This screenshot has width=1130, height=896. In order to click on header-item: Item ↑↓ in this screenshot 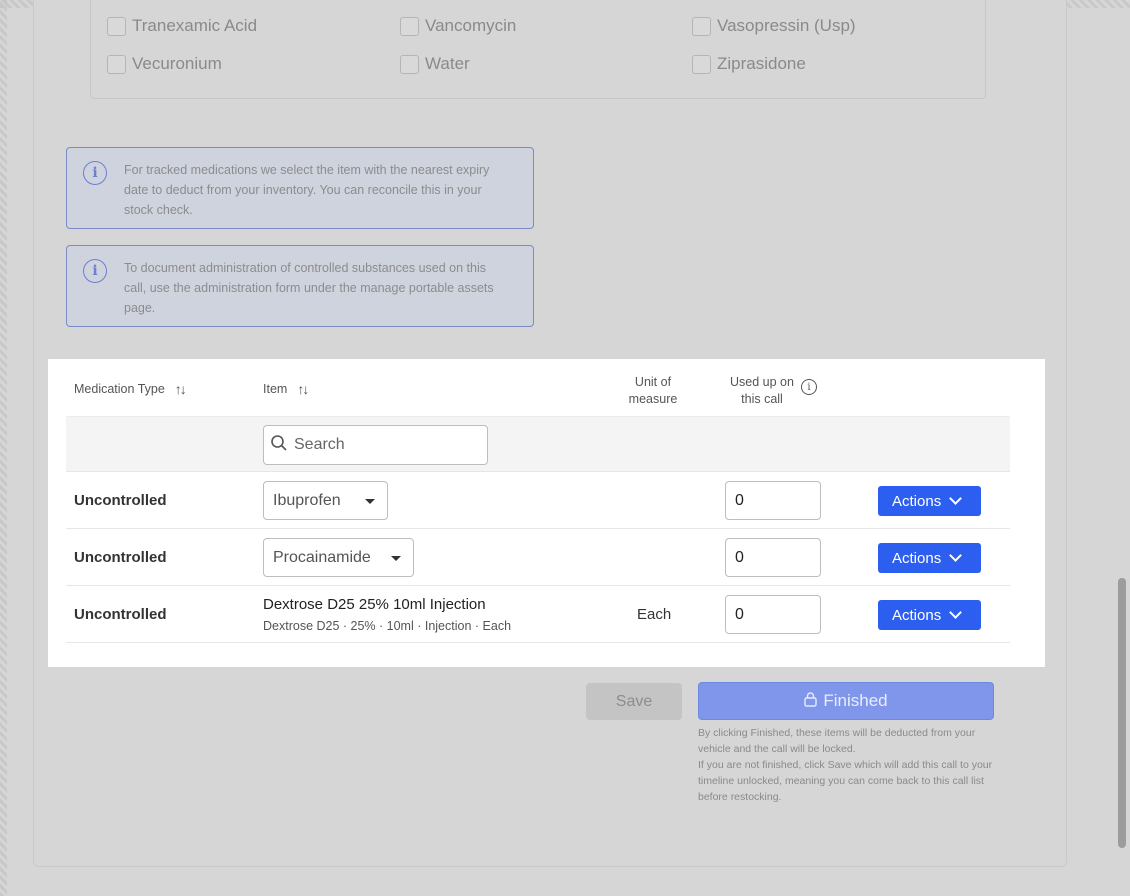, I will do `click(286, 389)`.